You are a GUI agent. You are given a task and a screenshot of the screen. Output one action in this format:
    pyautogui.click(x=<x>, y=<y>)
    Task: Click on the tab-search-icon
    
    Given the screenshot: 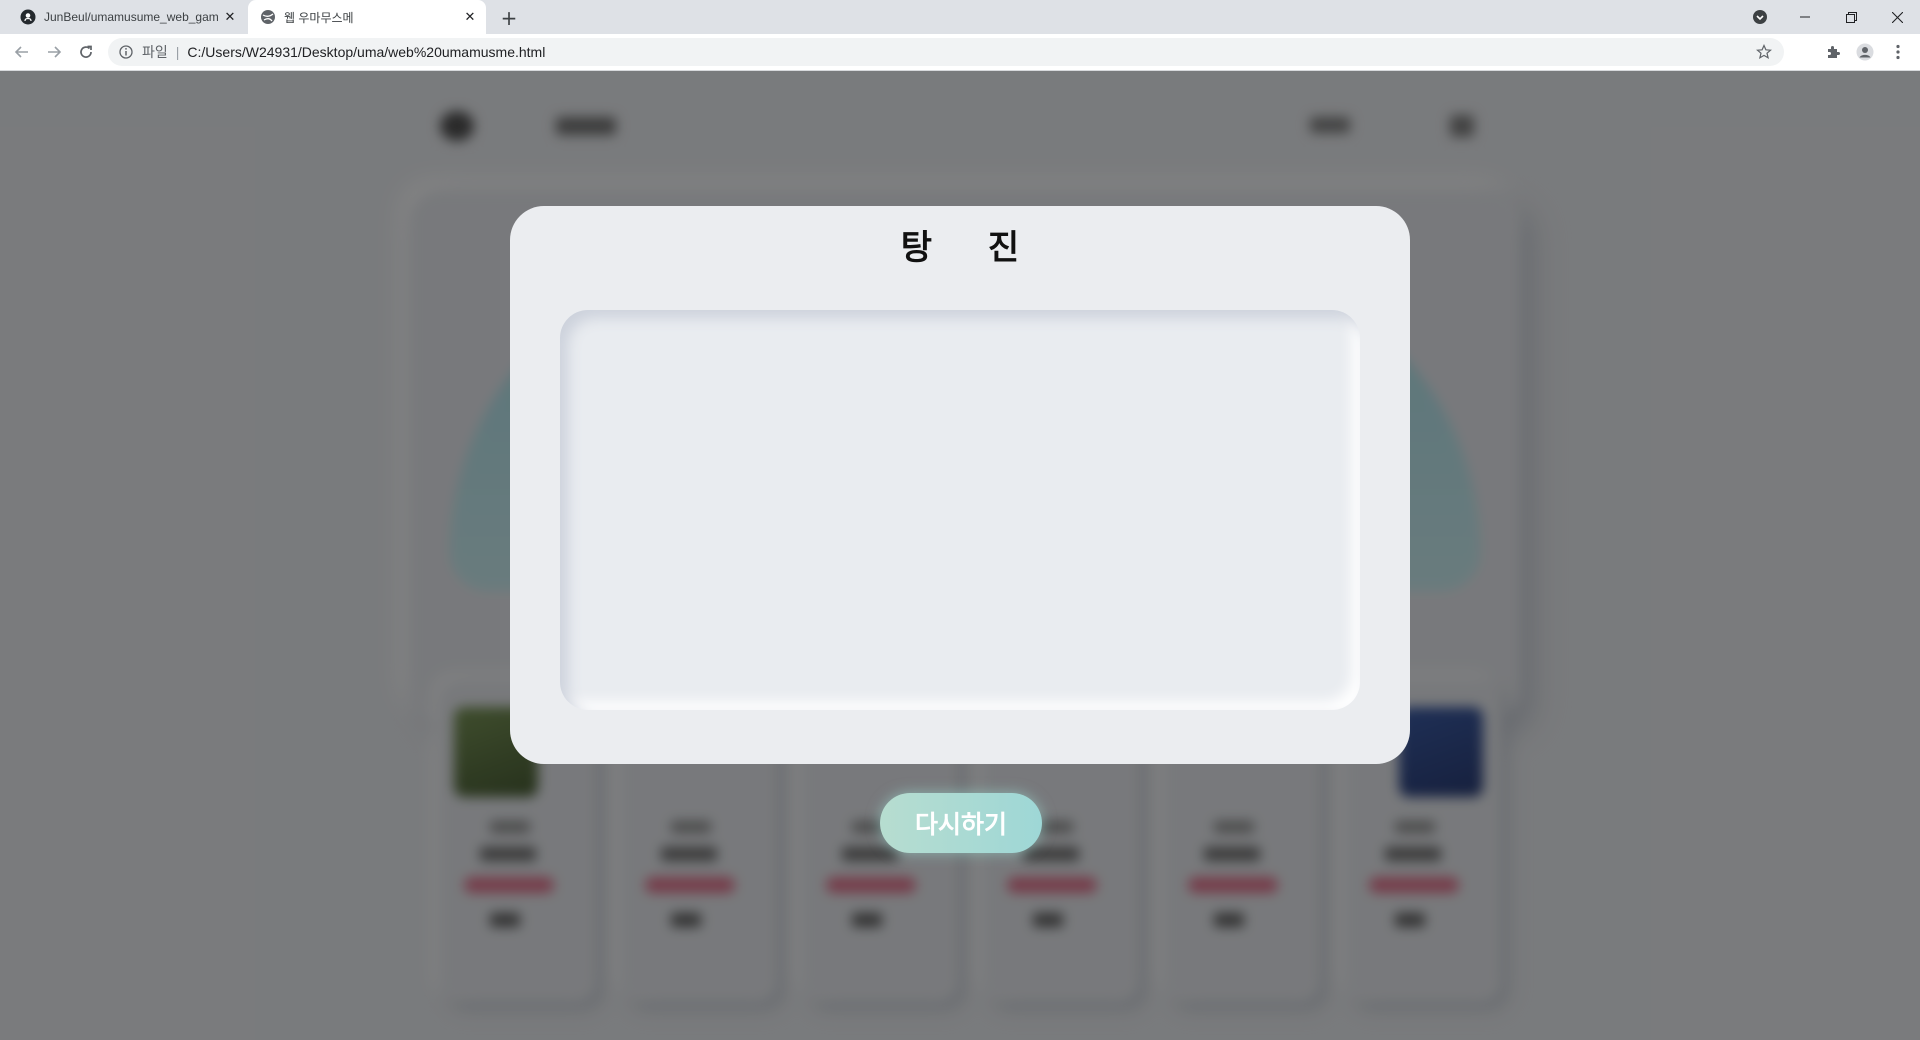 What is the action you would take?
    pyautogui.click(x=1760, y=17)
    